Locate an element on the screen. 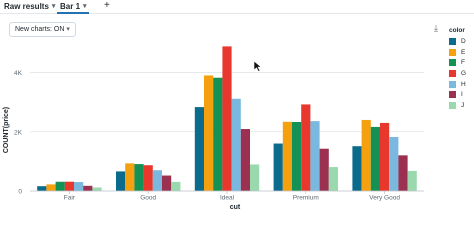  bar-h-premium is located at coordinates (315, 156).